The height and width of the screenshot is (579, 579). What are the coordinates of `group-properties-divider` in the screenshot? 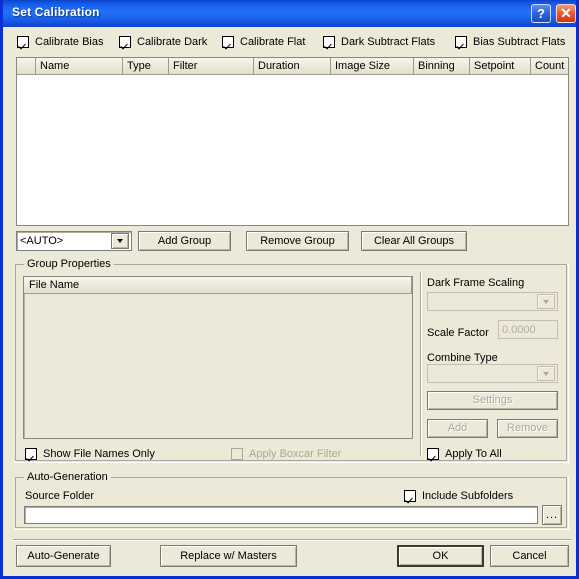 It's located at (420, 364).